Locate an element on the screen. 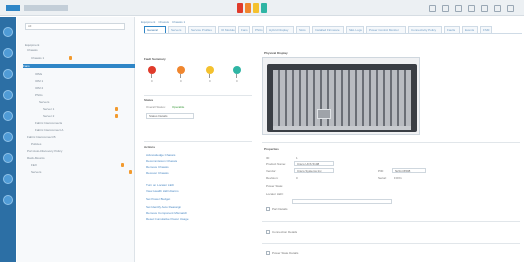 Image resolution: width=524 pixels, height=262 pixels. search-icon is located at coordinates (471, 8).